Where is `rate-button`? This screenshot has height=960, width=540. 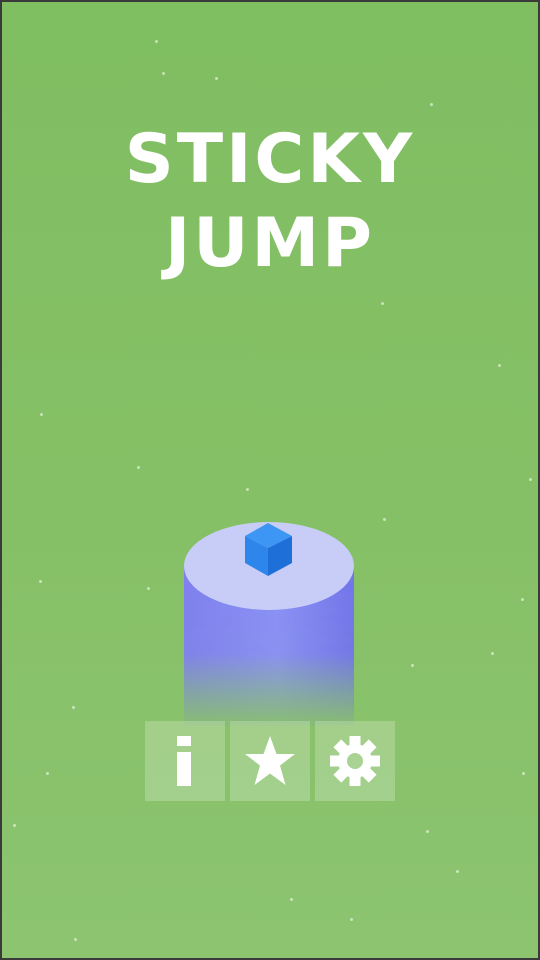
rate-button is located at coordinates (270, 761).